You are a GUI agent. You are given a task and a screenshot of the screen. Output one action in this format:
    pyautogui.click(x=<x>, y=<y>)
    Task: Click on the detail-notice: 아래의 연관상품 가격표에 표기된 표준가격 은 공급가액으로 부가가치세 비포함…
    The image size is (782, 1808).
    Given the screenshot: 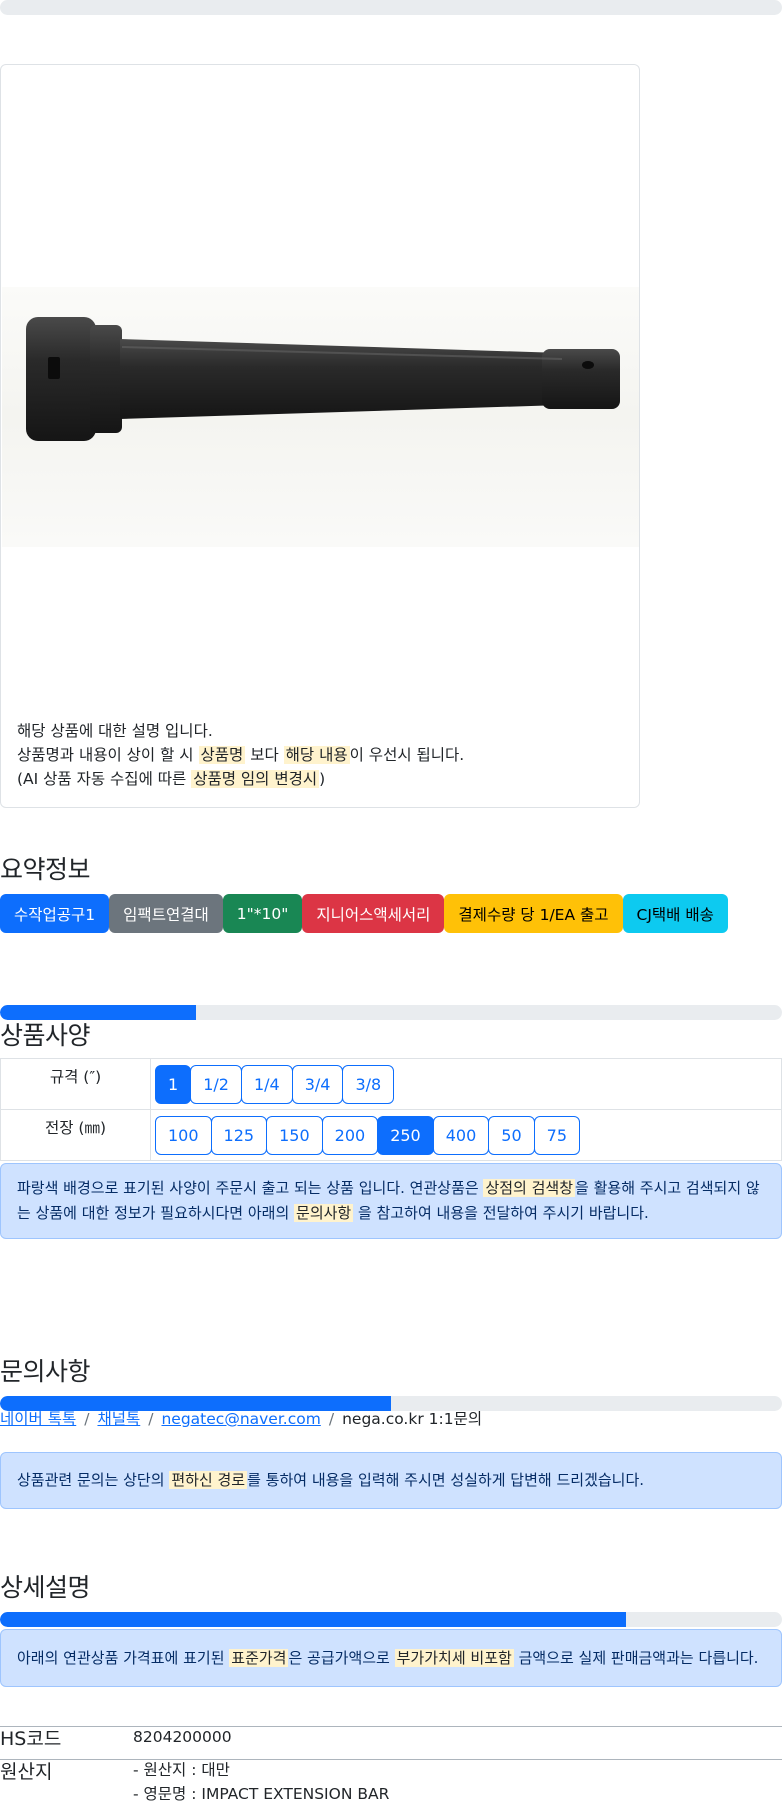 What is the action you would take?
    pyautogui.click(x=391, y=1658)
    